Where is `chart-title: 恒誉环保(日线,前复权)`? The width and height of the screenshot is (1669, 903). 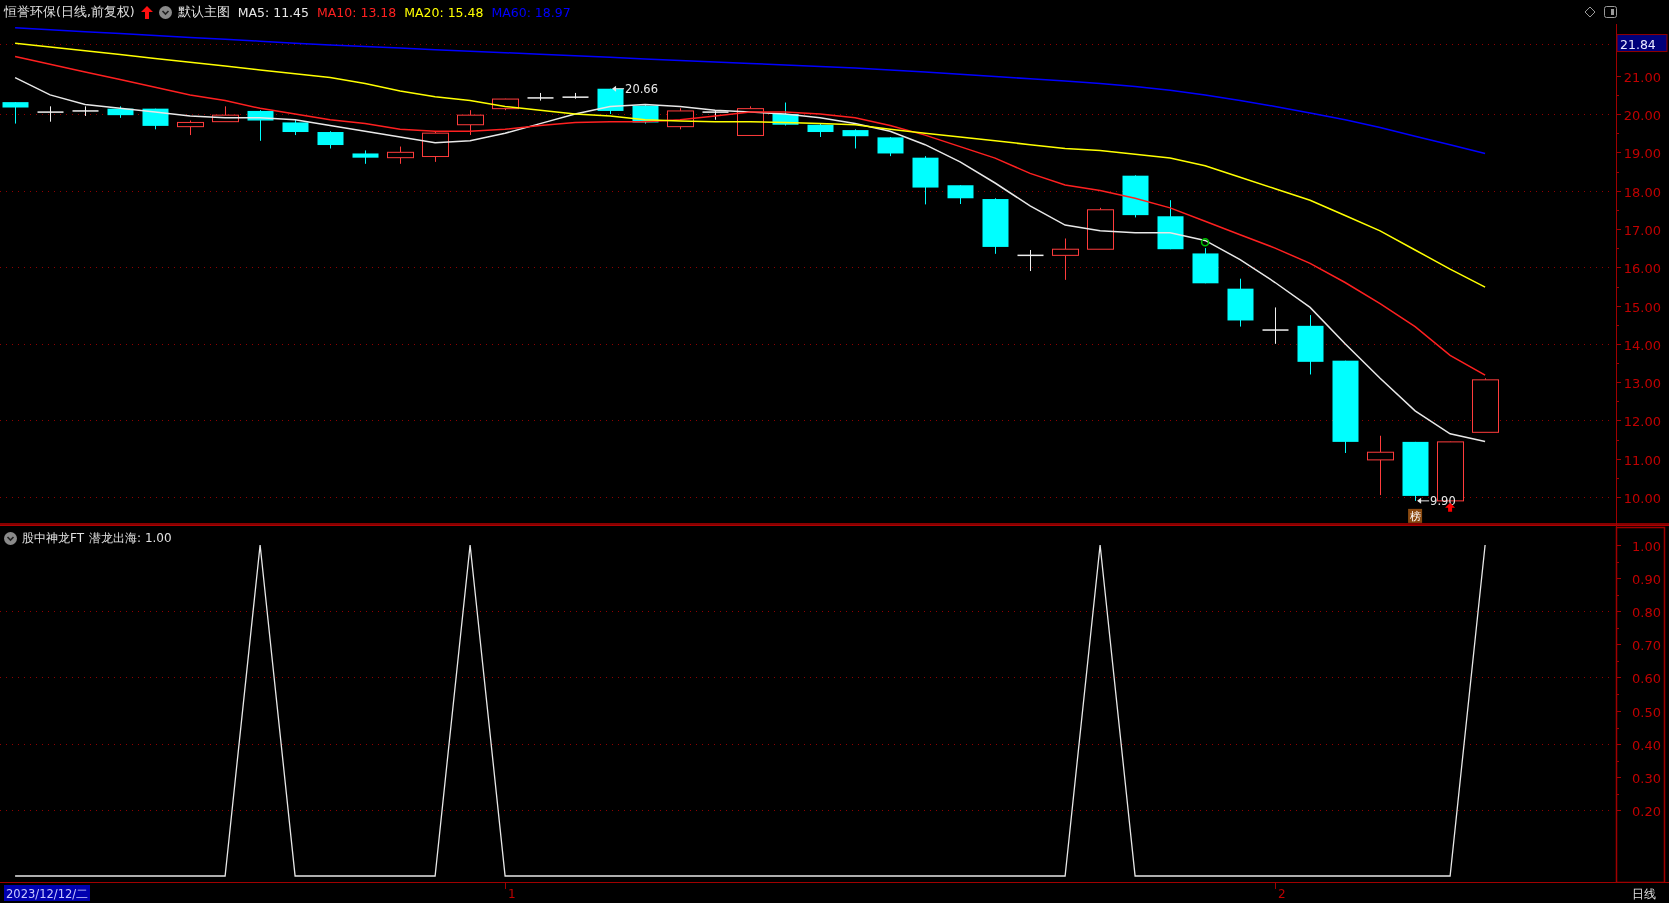 chart-title: 恒誉环保(日线,前复权) is located at coordinates (69, 12).